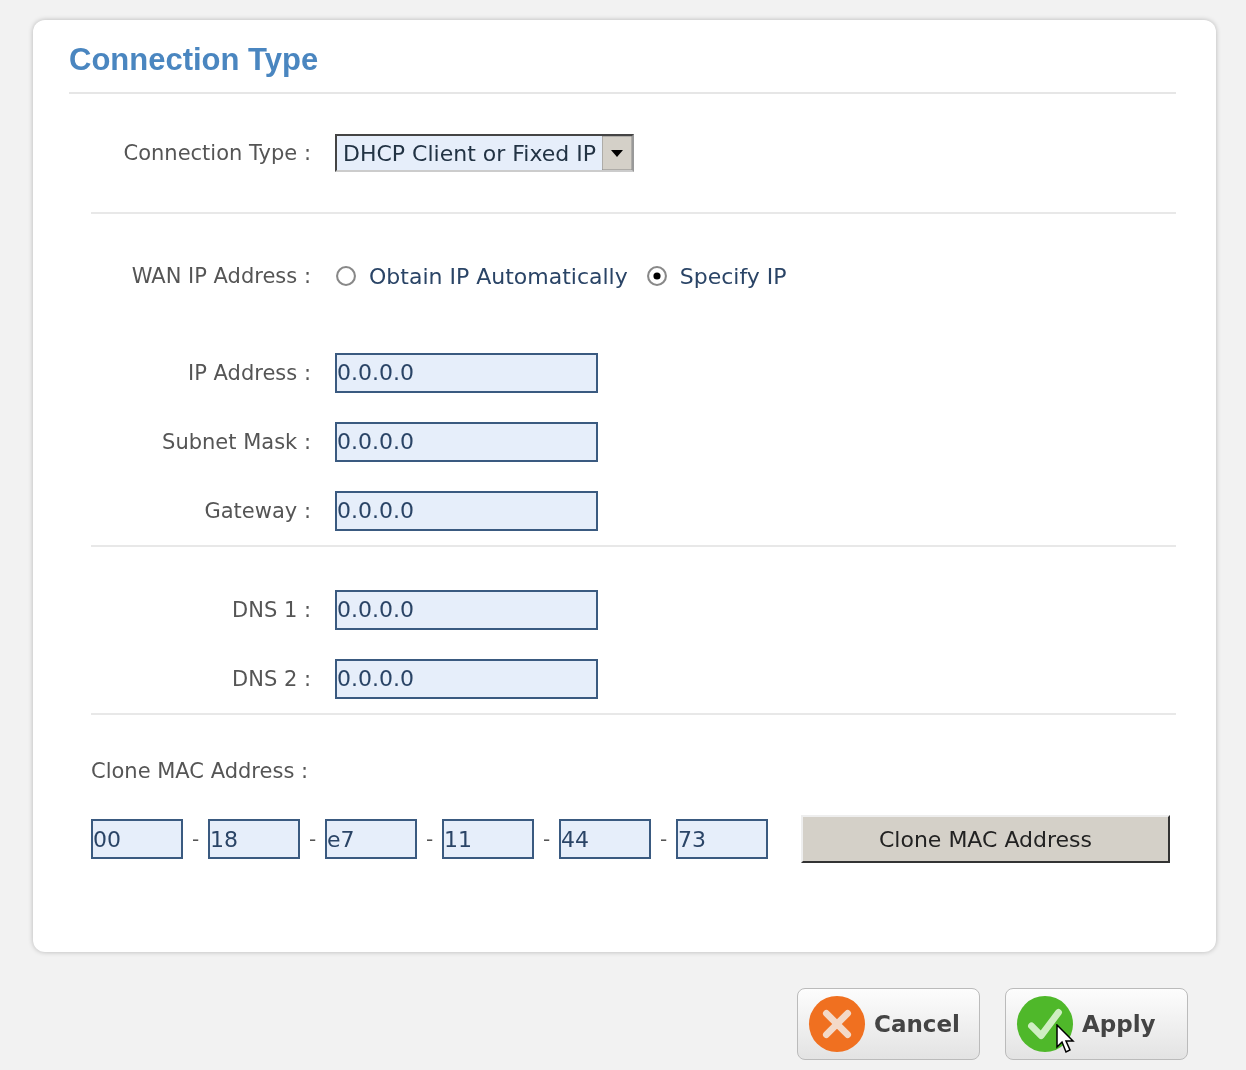 This screenshot has height=1070, width=1246. Describe the element at coordinates (200, 770) in the screenshot. I see `field-label: Clone MAC Address :` at that location.